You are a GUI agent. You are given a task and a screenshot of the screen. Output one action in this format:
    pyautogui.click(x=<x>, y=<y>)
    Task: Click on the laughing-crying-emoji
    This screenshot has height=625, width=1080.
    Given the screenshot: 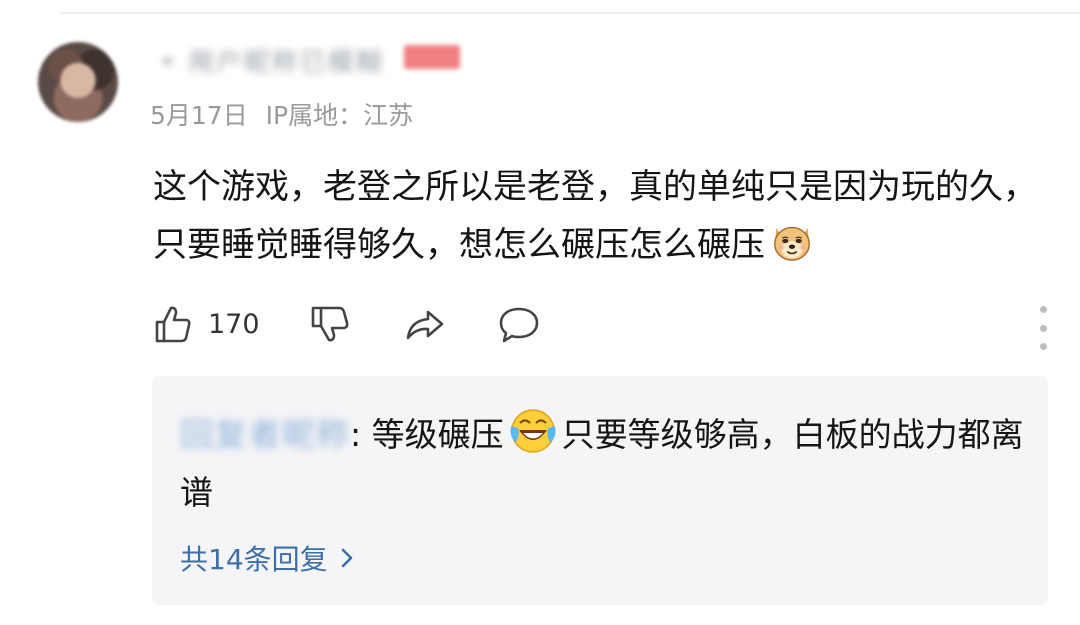 What is the action you would take?
    pyautogui.click(x=533, y=431)
    